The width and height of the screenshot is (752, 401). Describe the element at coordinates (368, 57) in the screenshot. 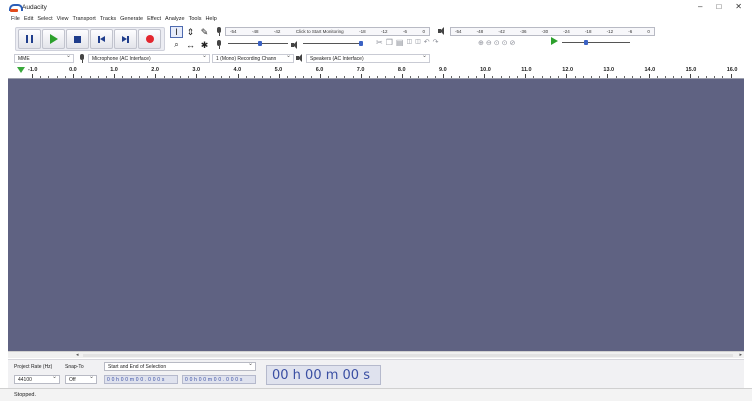

I see `playback-device-dropdown: Speakers (AC Interface)` at that location.